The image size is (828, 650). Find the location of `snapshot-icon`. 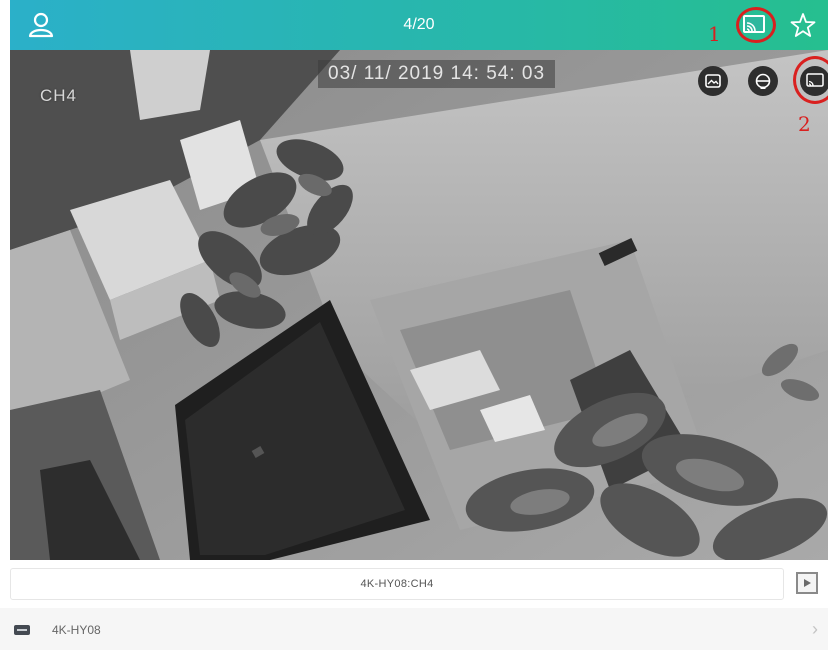

snapshot-icon is located at coordinates (713, 81).